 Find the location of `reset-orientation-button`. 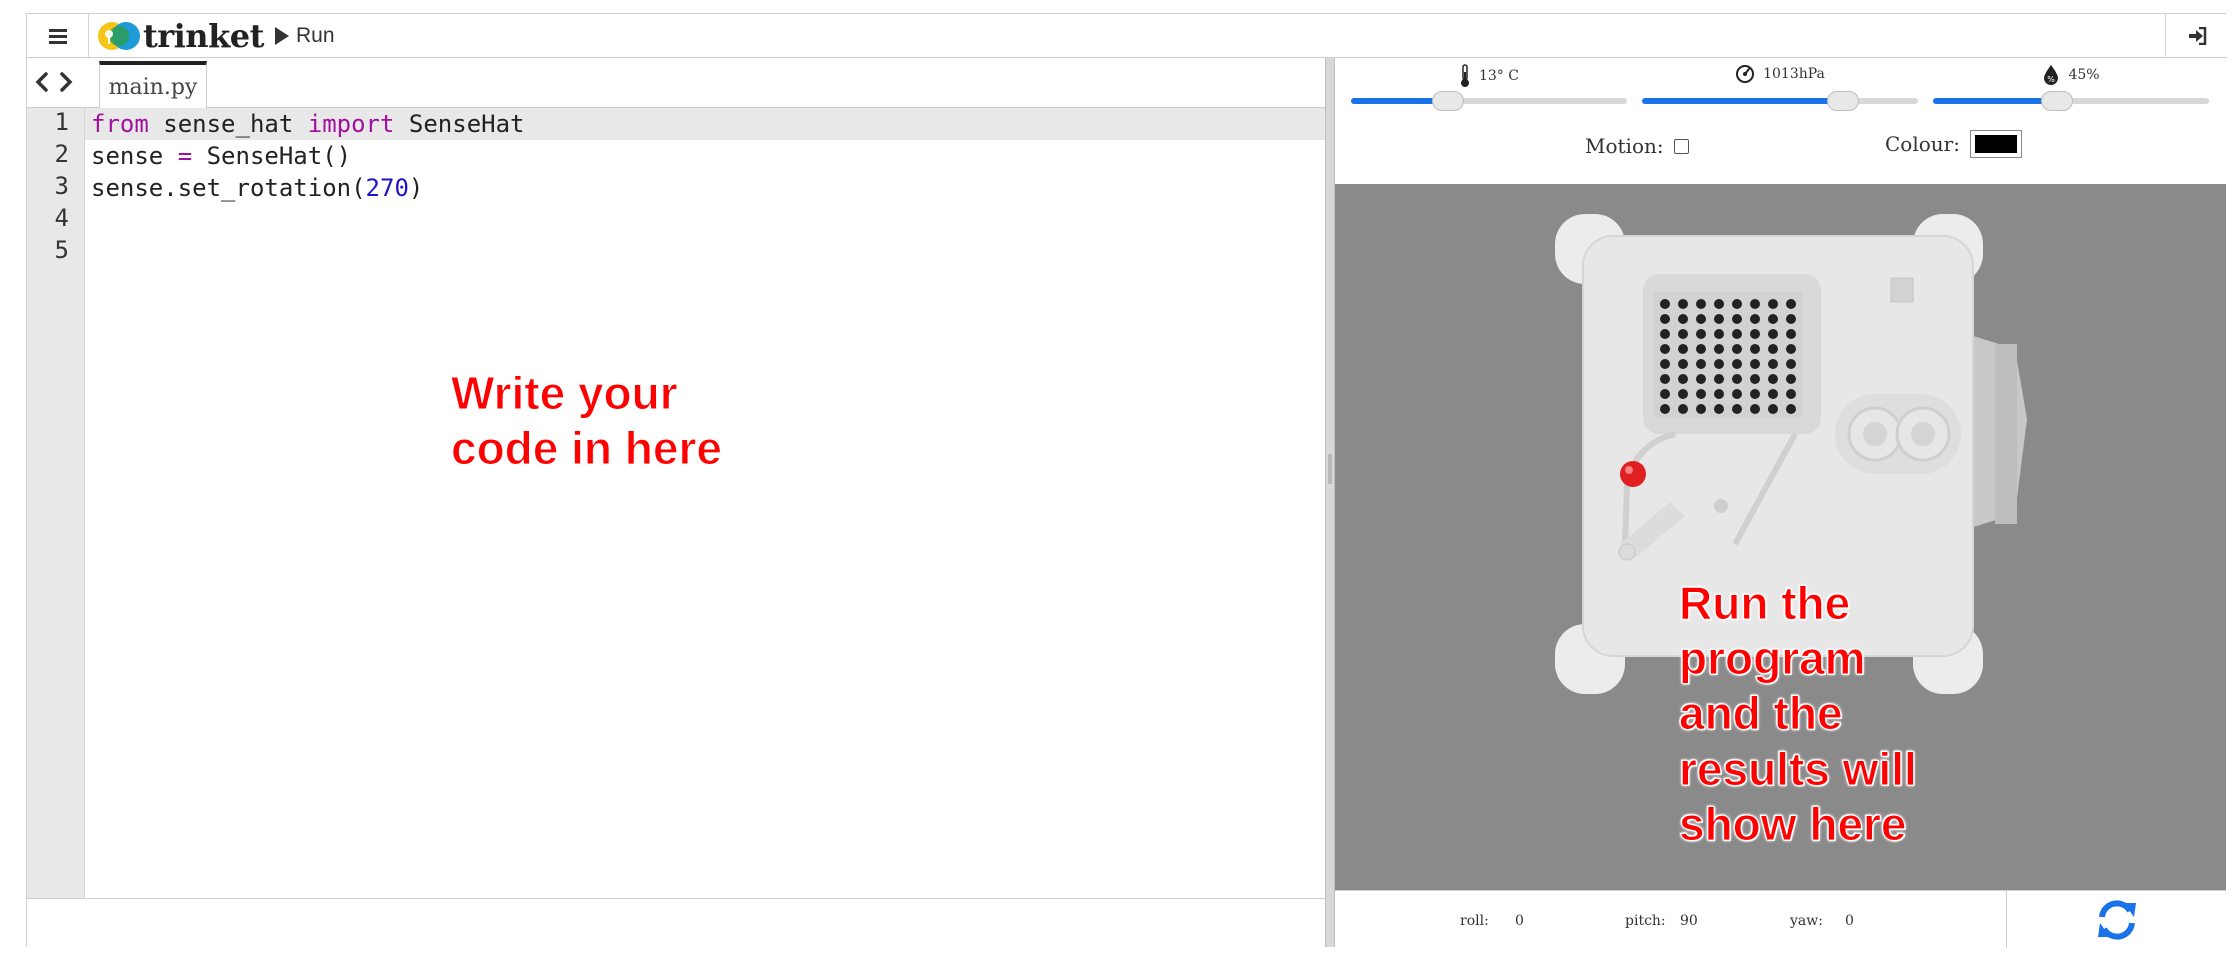

reset-orientation-button is located at coordinates (2116, 919).